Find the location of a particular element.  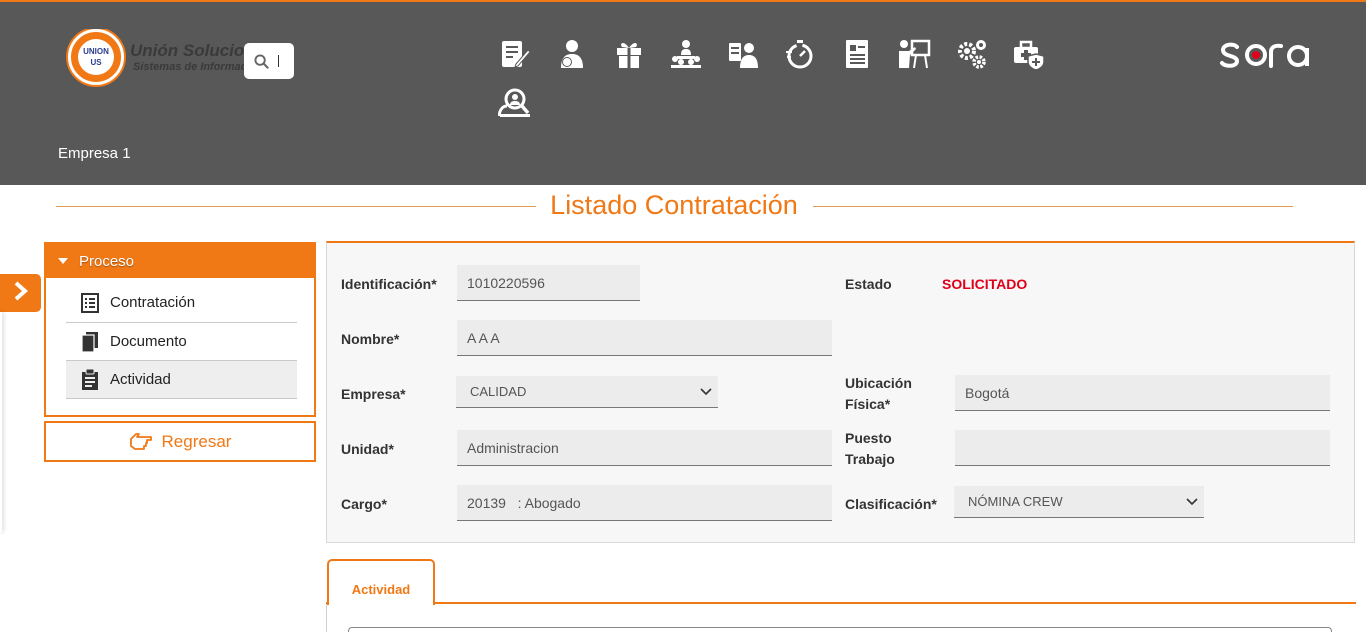

stopwatch-icon is located at coordinates (800, 54).